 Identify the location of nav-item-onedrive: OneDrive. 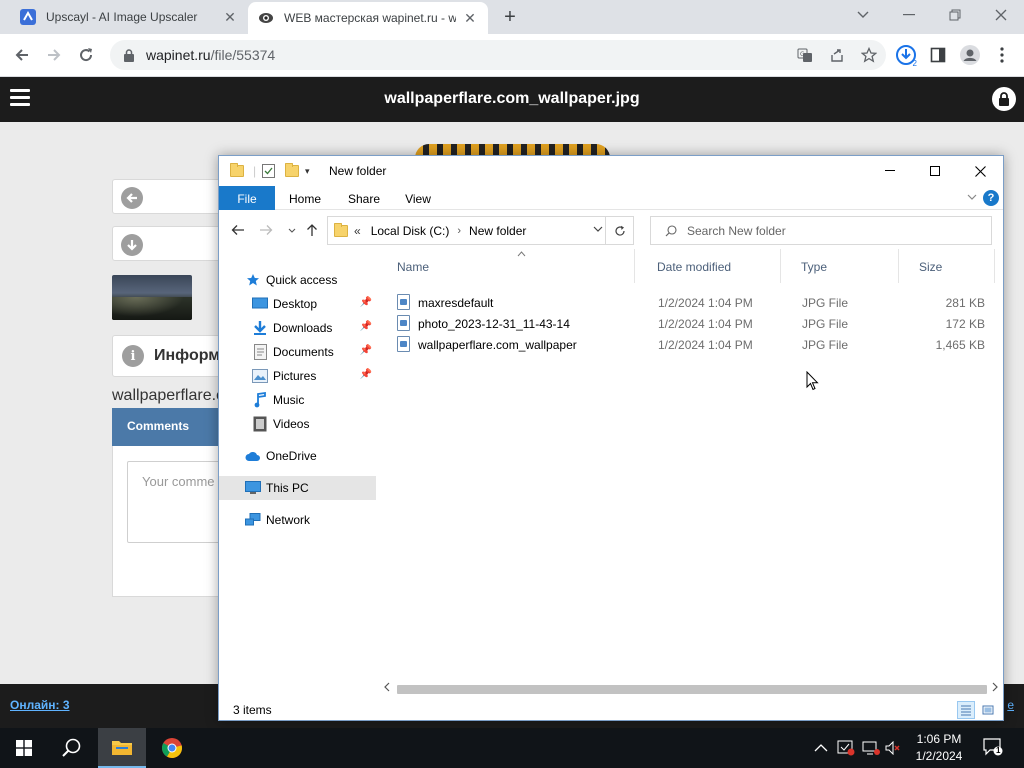
(297, 456).